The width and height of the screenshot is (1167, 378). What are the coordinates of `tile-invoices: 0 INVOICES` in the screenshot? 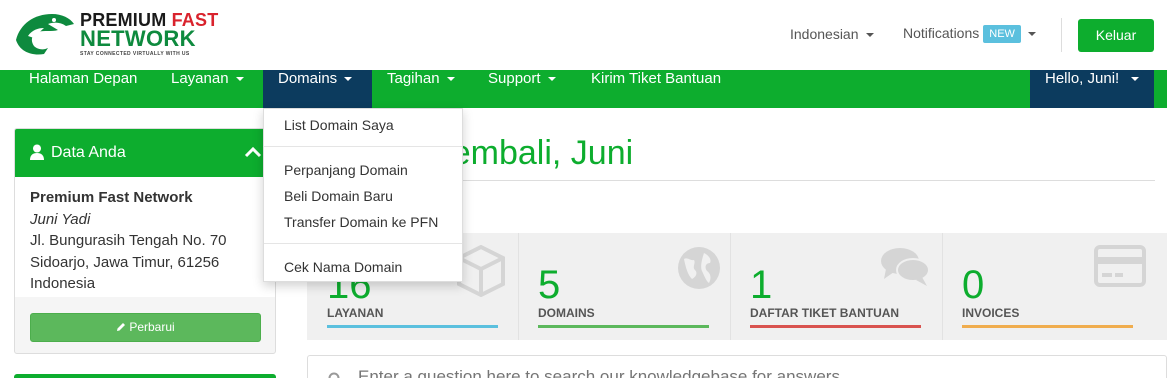 It's located at (1048, 286).